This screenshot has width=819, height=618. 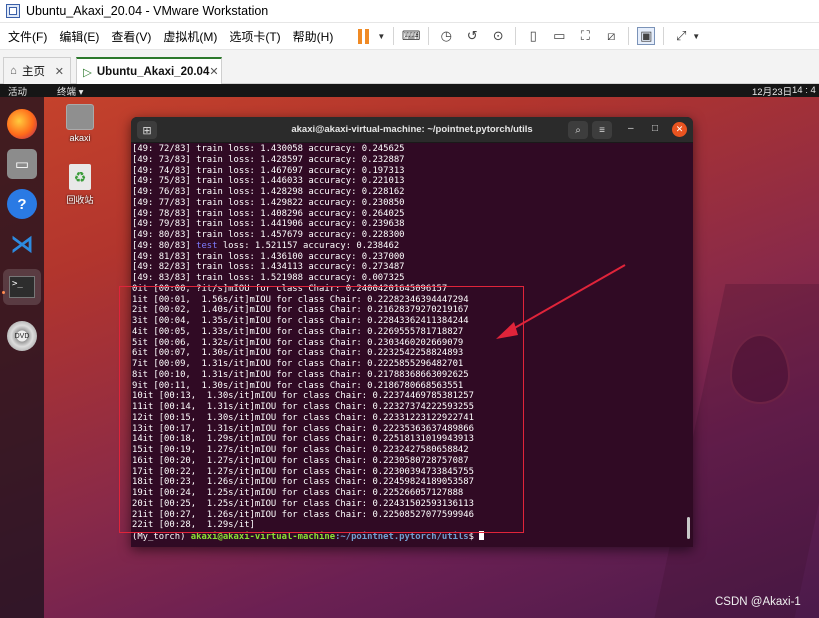 I want to click on stretch-guest-button: ⤢, so click(x=681, y=36).